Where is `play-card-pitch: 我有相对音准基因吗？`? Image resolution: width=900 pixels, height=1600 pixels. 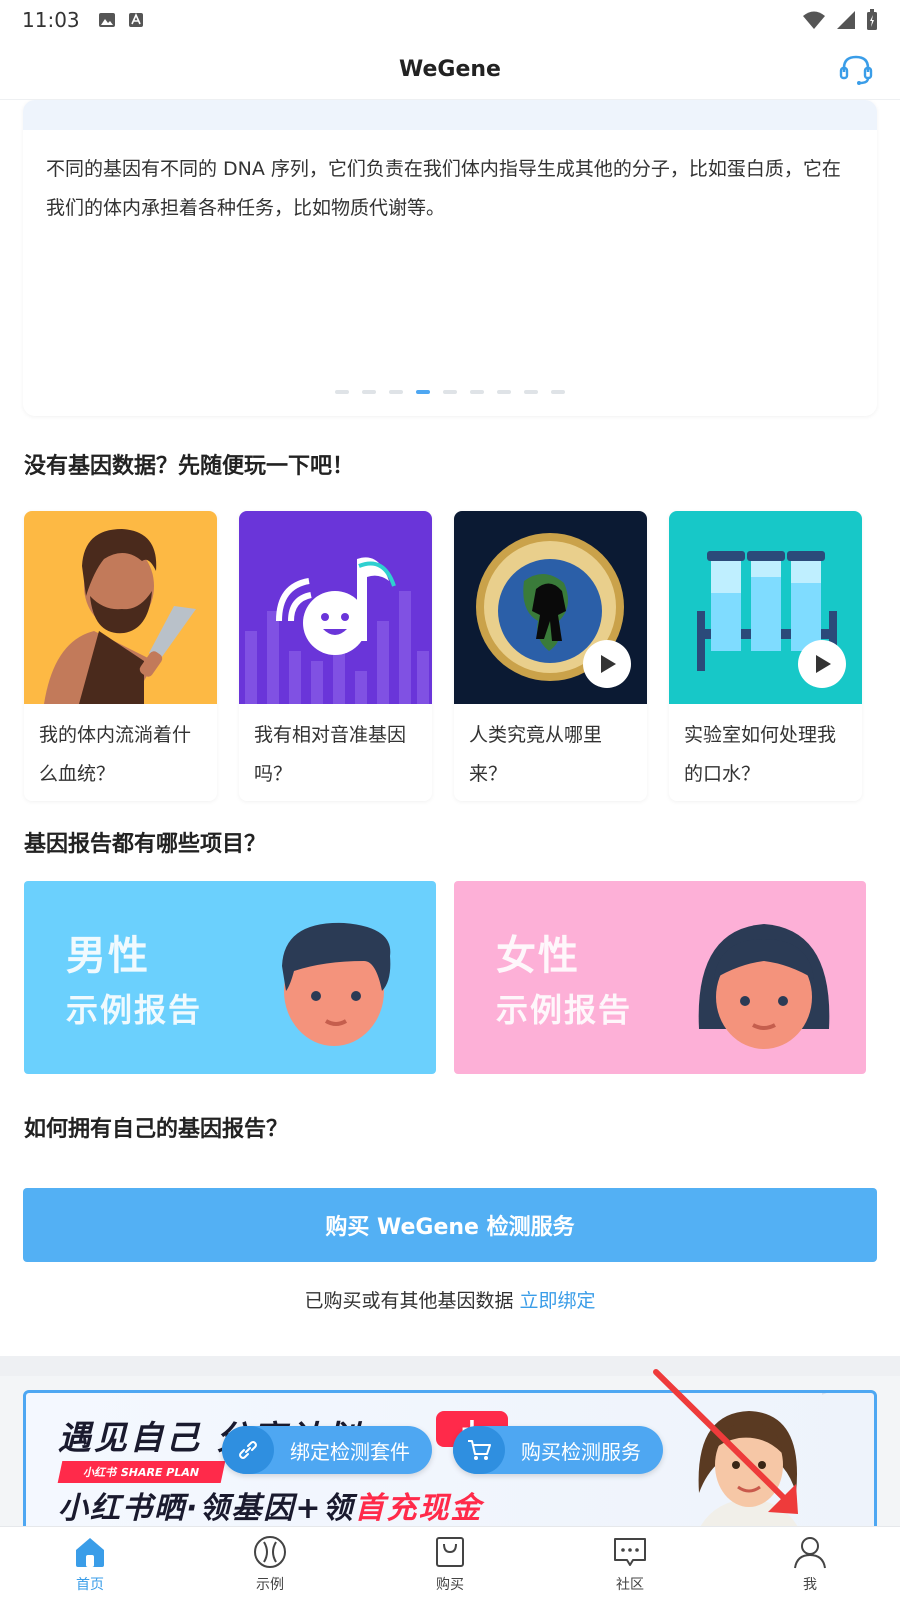 play-card-pitch: 我有相对音准基因吗？ is located at coordinates (335, 656).